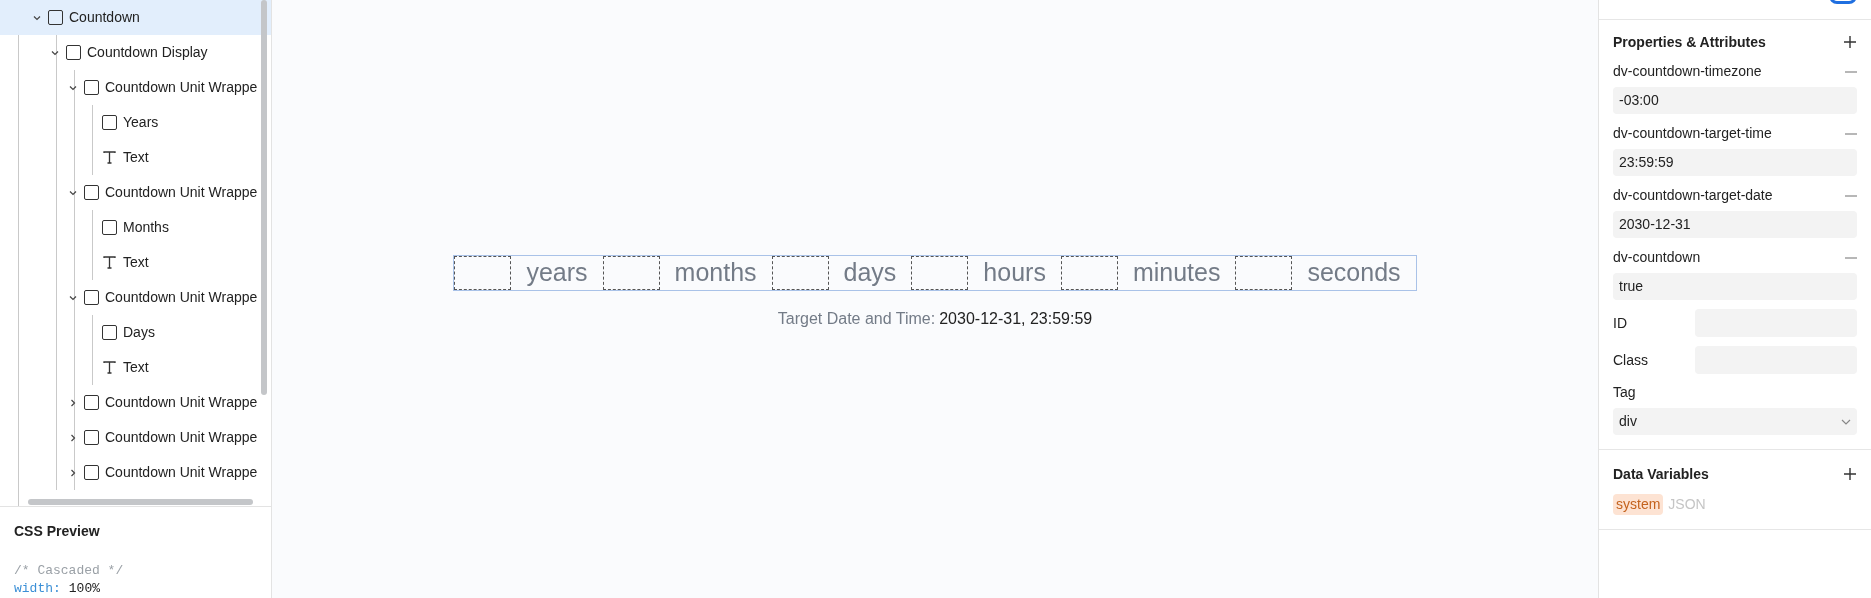  Describe the element at coordinates (1014, 273) in the screenshot. I see `unit-label: hours` at that location.